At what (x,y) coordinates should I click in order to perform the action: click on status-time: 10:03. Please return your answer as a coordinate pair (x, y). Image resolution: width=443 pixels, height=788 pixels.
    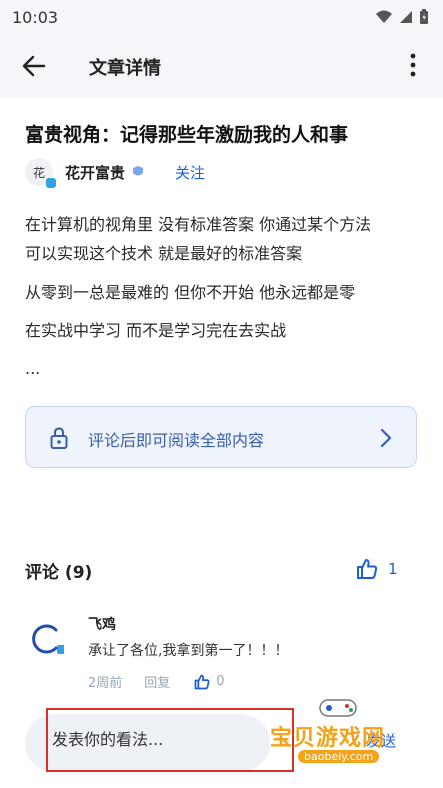
    Looking at the image, I should click on (35, 17).